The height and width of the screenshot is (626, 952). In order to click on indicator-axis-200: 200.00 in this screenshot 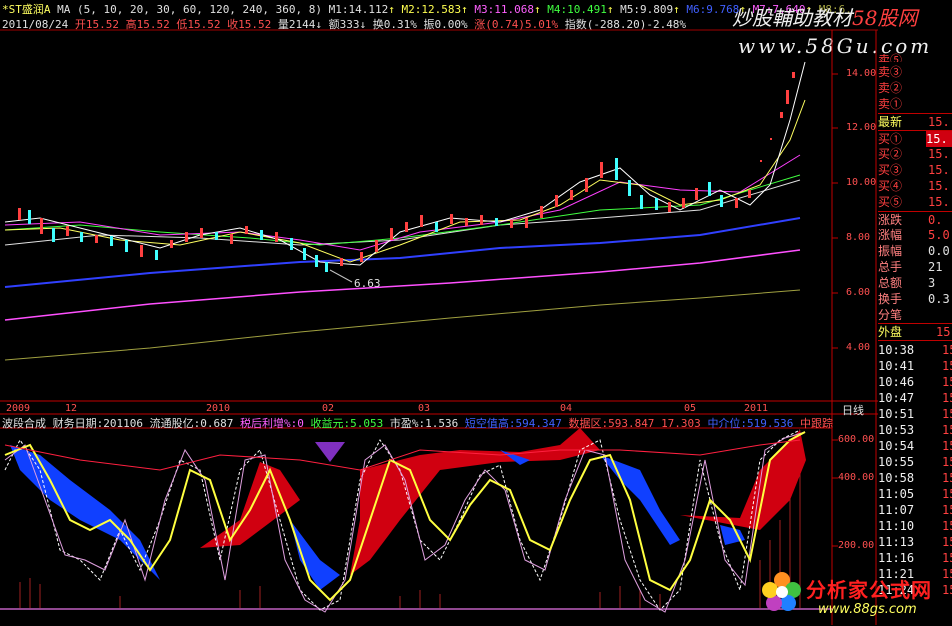, I will do `click(856, 545)`.